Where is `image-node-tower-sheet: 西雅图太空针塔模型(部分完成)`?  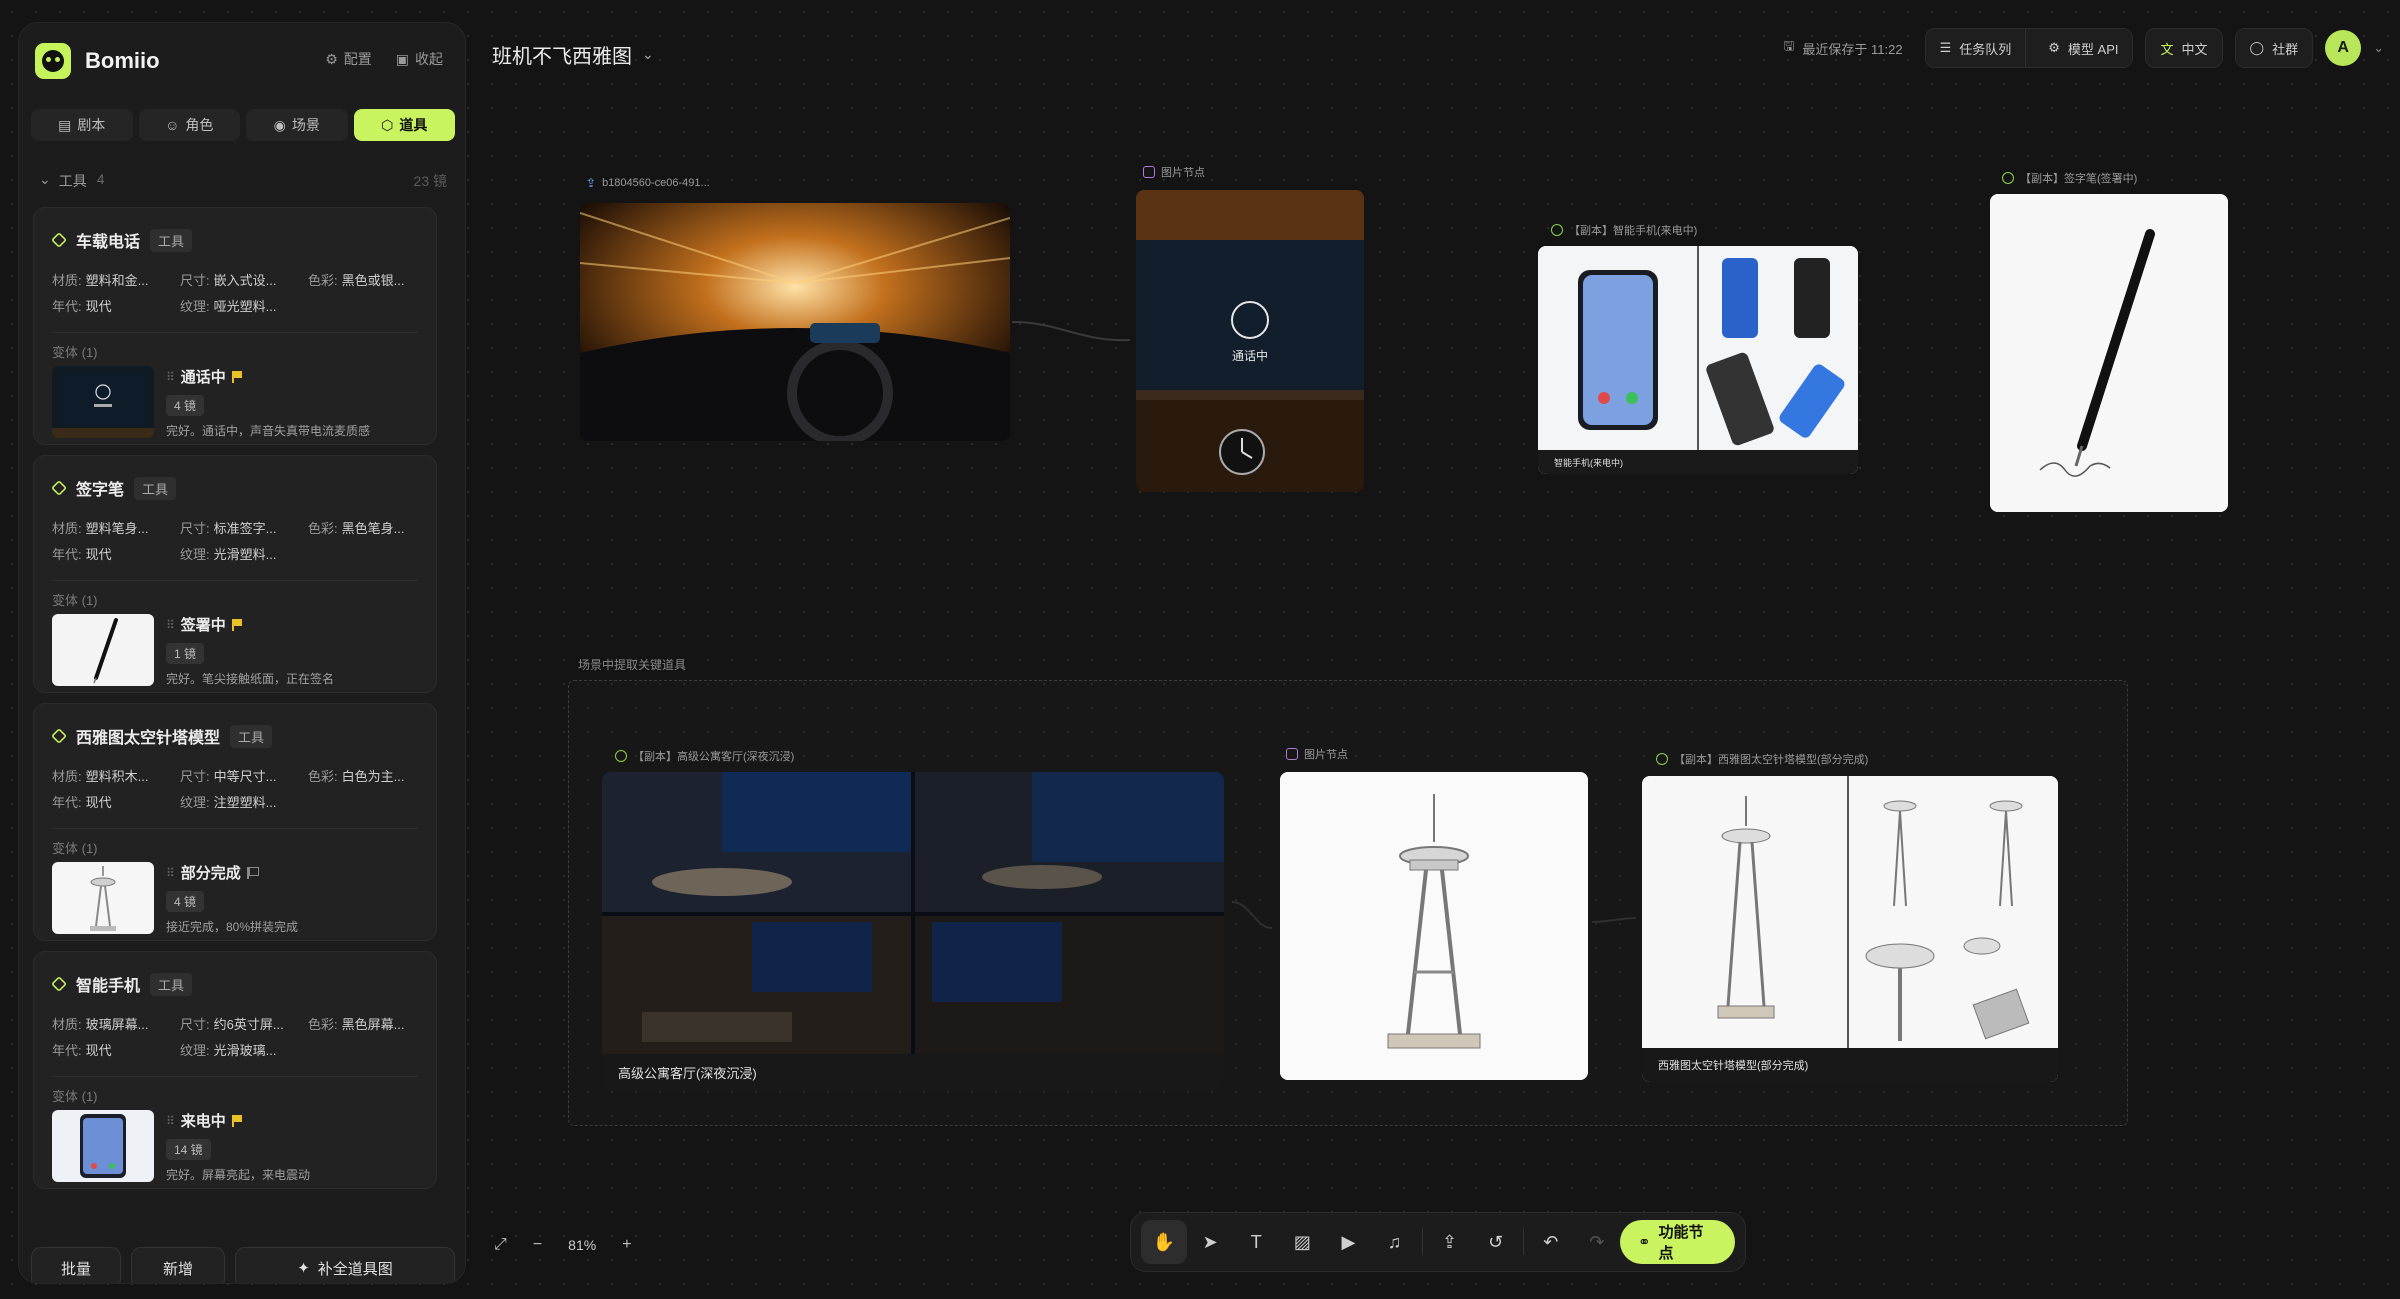
image-node-tower-sheet: 西雅图太空针塔模型(部分完成) is located at coordinates (1850, 929).